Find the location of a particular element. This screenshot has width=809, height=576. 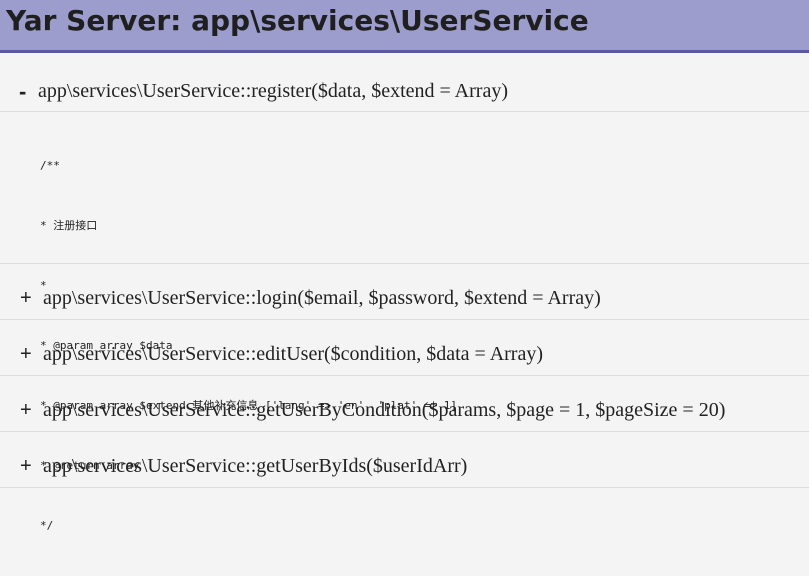

collapse-toggle-icon: - is located at coordinates (22, 92).